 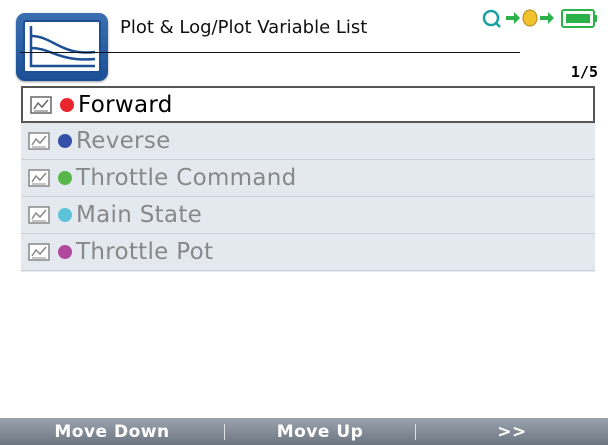 What do you see at coordinates (530, 18) in the screenshot?
I see `connection-icon` at bounding box center [530, 18].